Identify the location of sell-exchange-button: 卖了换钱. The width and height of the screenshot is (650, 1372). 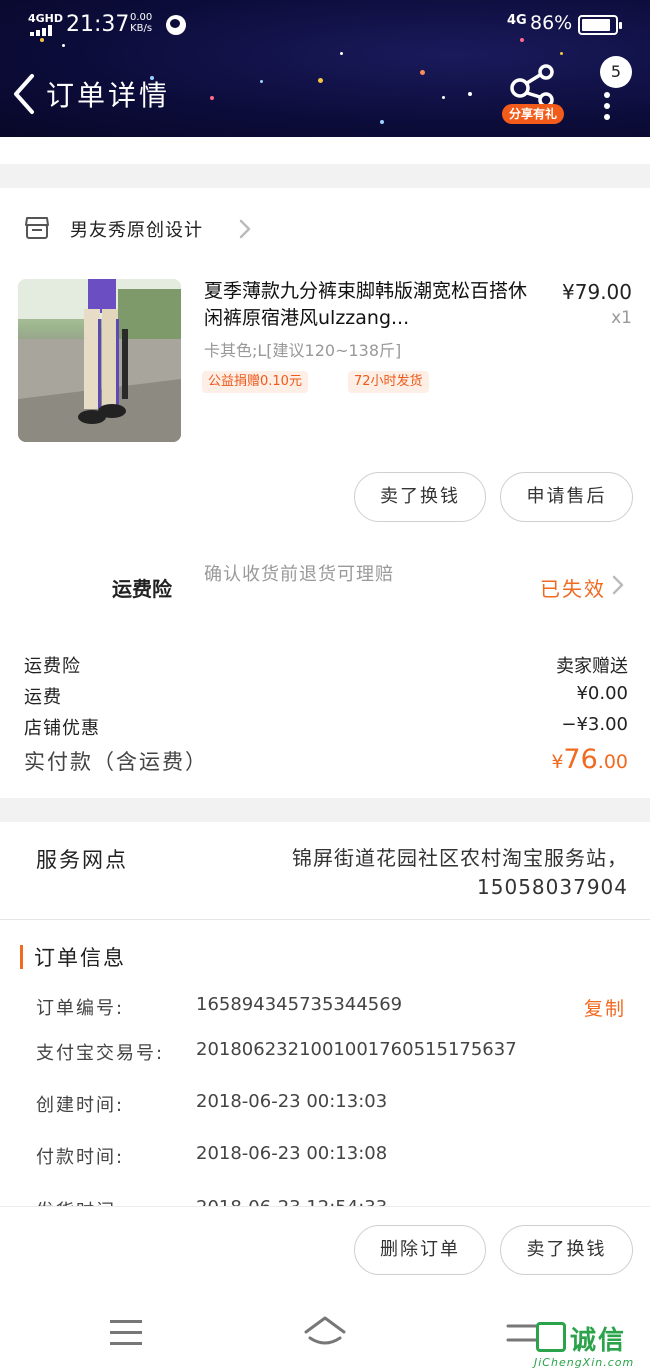
(420, 497).